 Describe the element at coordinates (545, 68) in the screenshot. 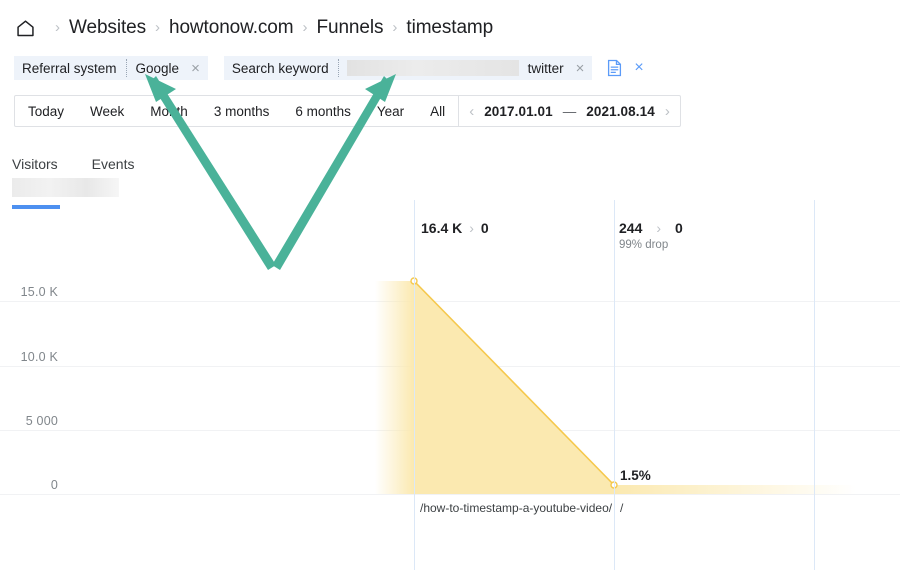

I see `filter-chip-value: twitter` at that location.